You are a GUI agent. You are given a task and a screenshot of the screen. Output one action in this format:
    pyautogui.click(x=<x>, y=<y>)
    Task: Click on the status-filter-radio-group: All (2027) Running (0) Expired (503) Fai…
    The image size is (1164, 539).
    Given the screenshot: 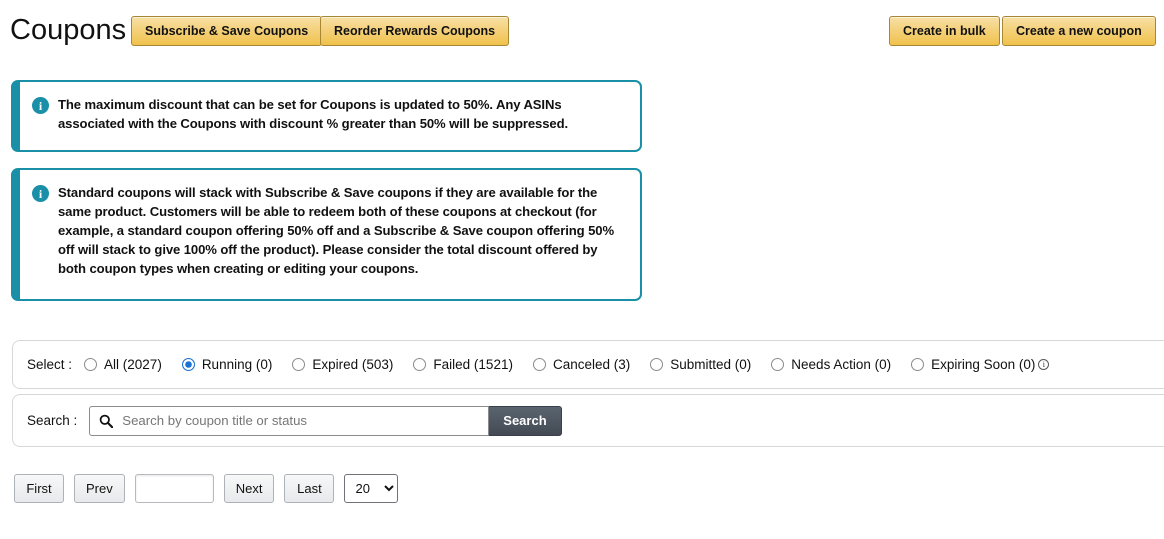 What is the action you would take?
    pyautogui.click(x=567, y=364)
    